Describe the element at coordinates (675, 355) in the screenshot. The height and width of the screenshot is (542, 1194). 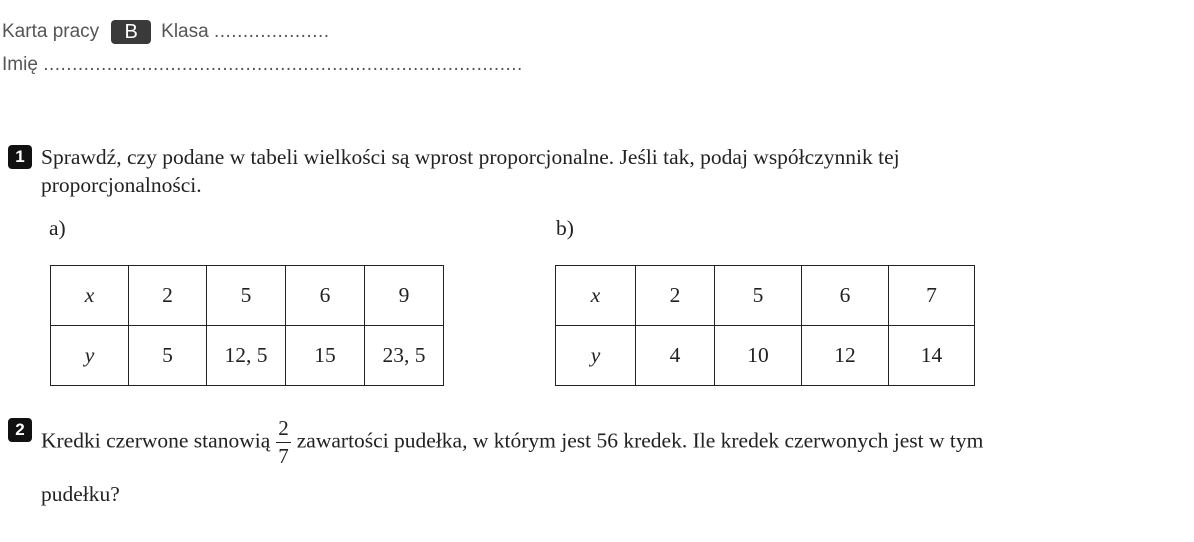
I see `table-cell: 4` at that location.